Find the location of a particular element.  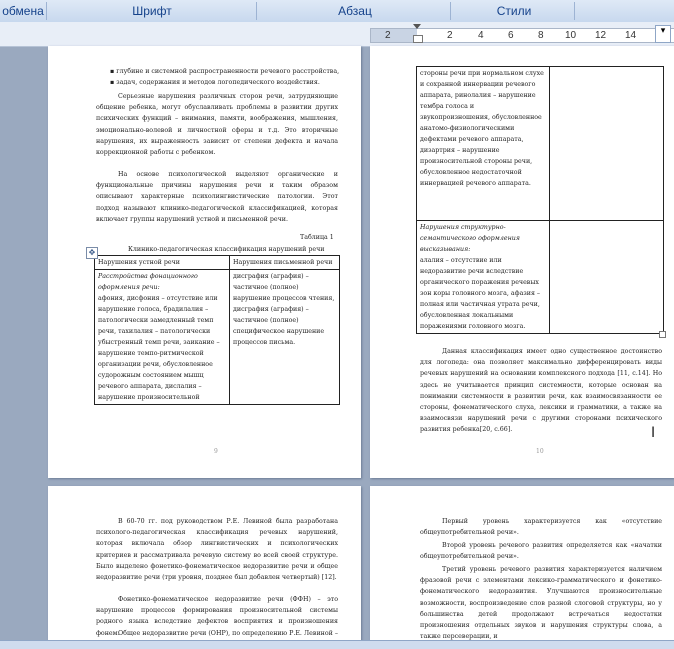

page-number: 10 is located at coordinates (540, 451).